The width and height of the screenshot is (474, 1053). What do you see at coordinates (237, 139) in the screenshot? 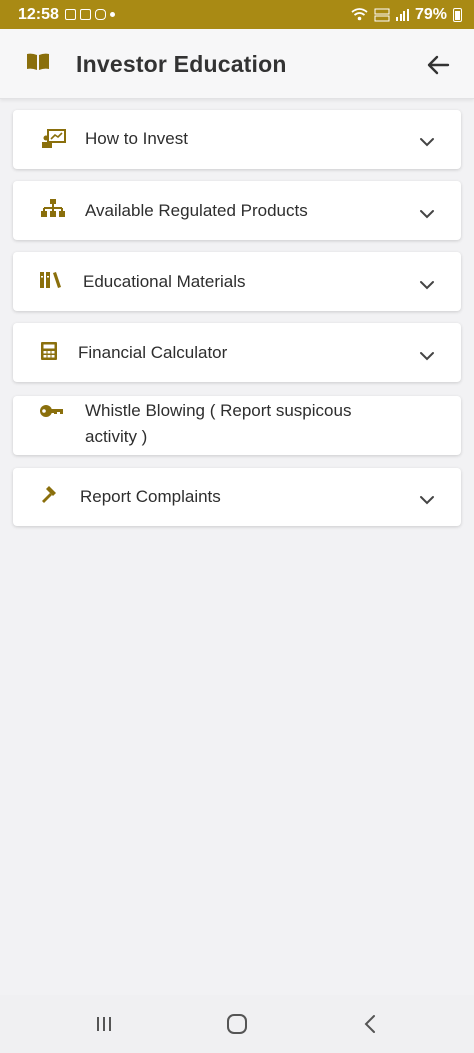
I see `menu-item-how-to-invest: How to Invest` at bounding box center [237, 139].